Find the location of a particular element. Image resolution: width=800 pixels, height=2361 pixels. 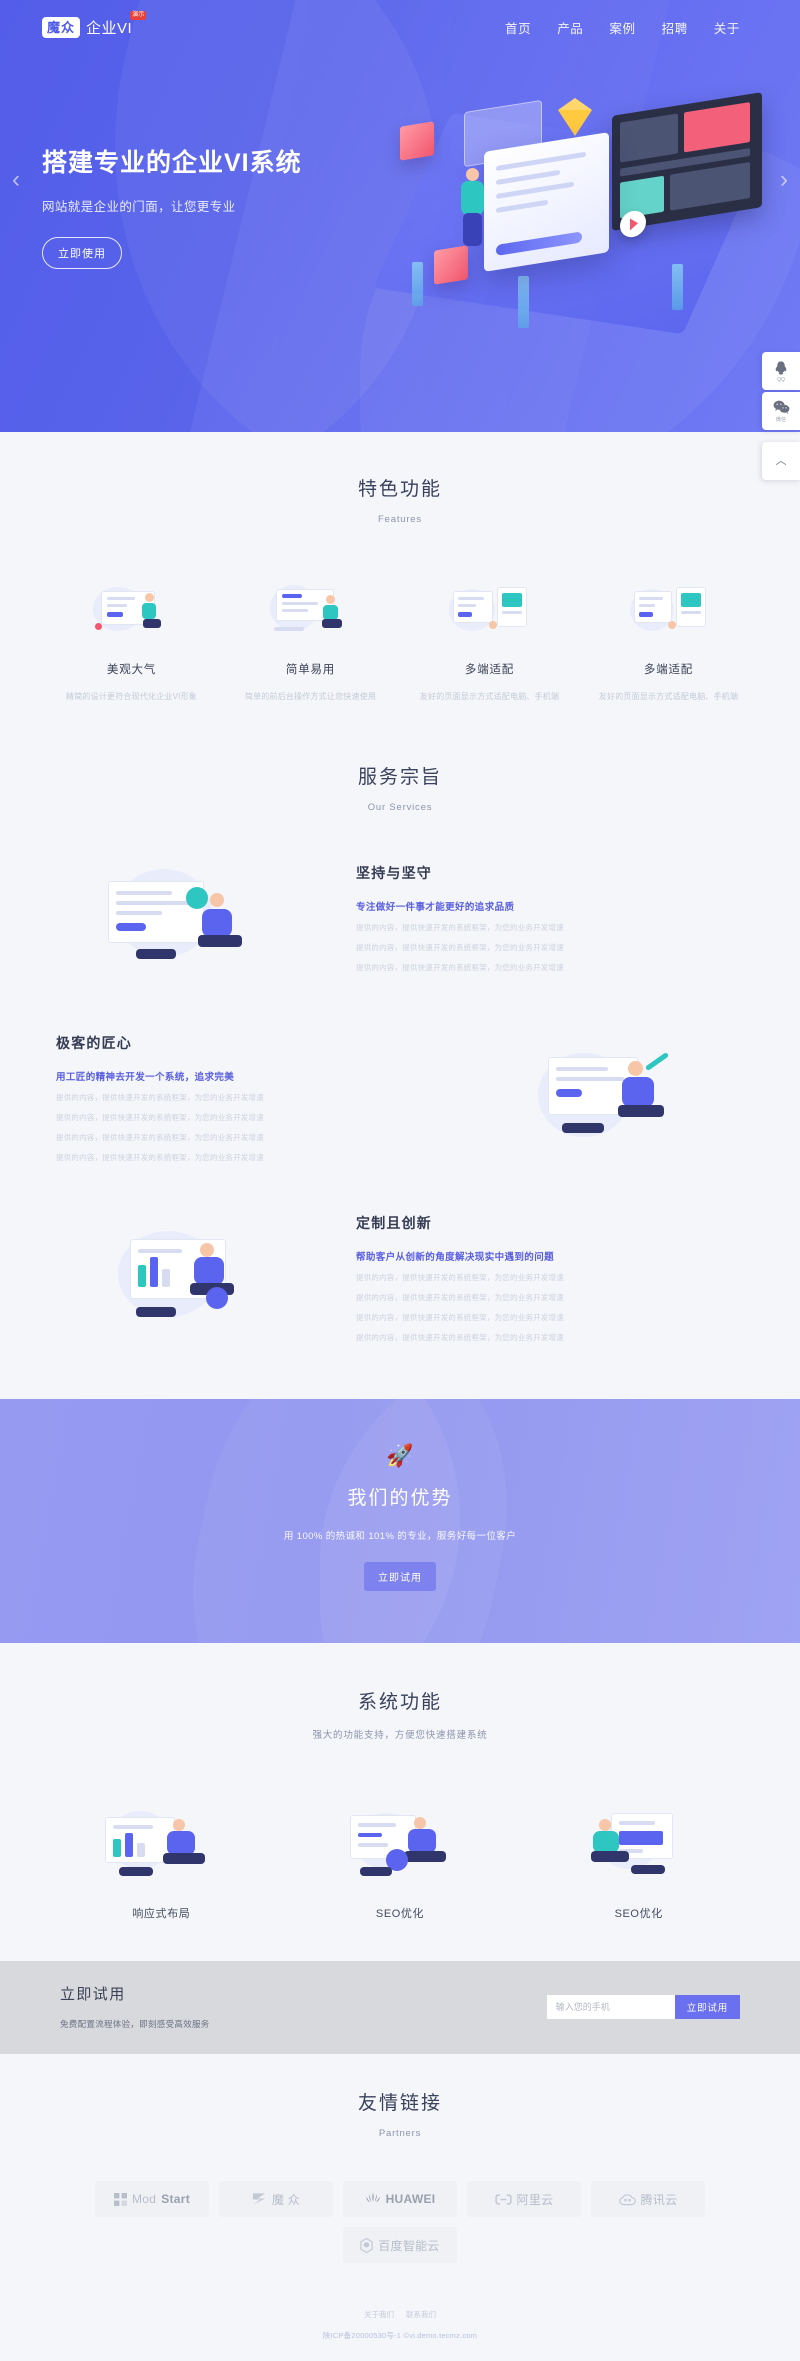

wechat-contact-button: 微信 is located at coordinates (781, 411).